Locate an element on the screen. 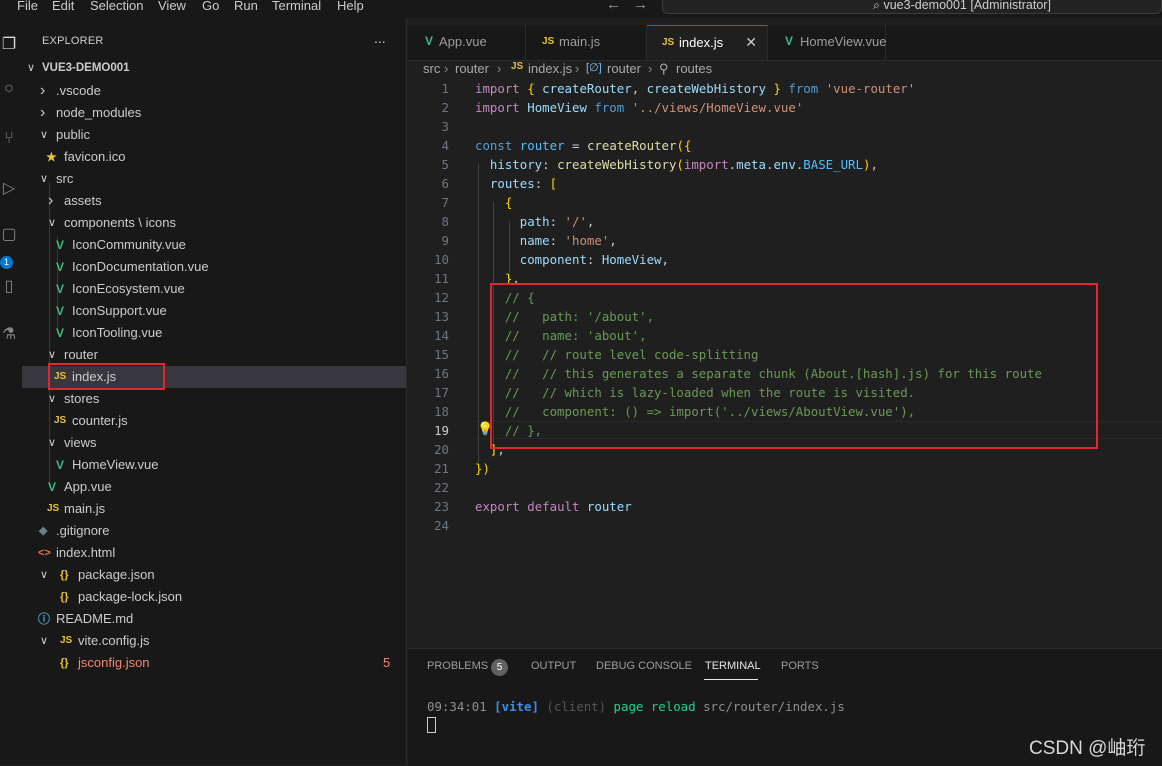  tree-item: V IconEcosystem.vue is located at coordinates (214, 289).